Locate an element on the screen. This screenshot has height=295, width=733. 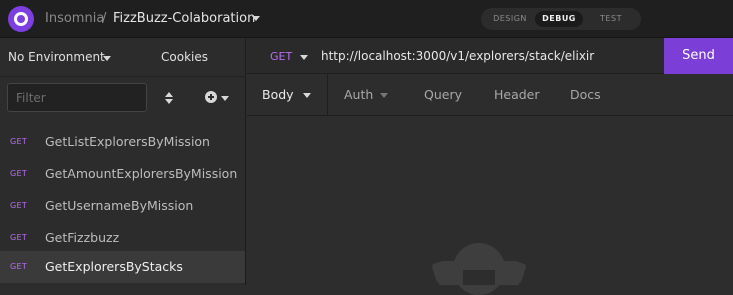
request-item-active: GET GetExplorersByStacks is located at coordinates (122, 267).